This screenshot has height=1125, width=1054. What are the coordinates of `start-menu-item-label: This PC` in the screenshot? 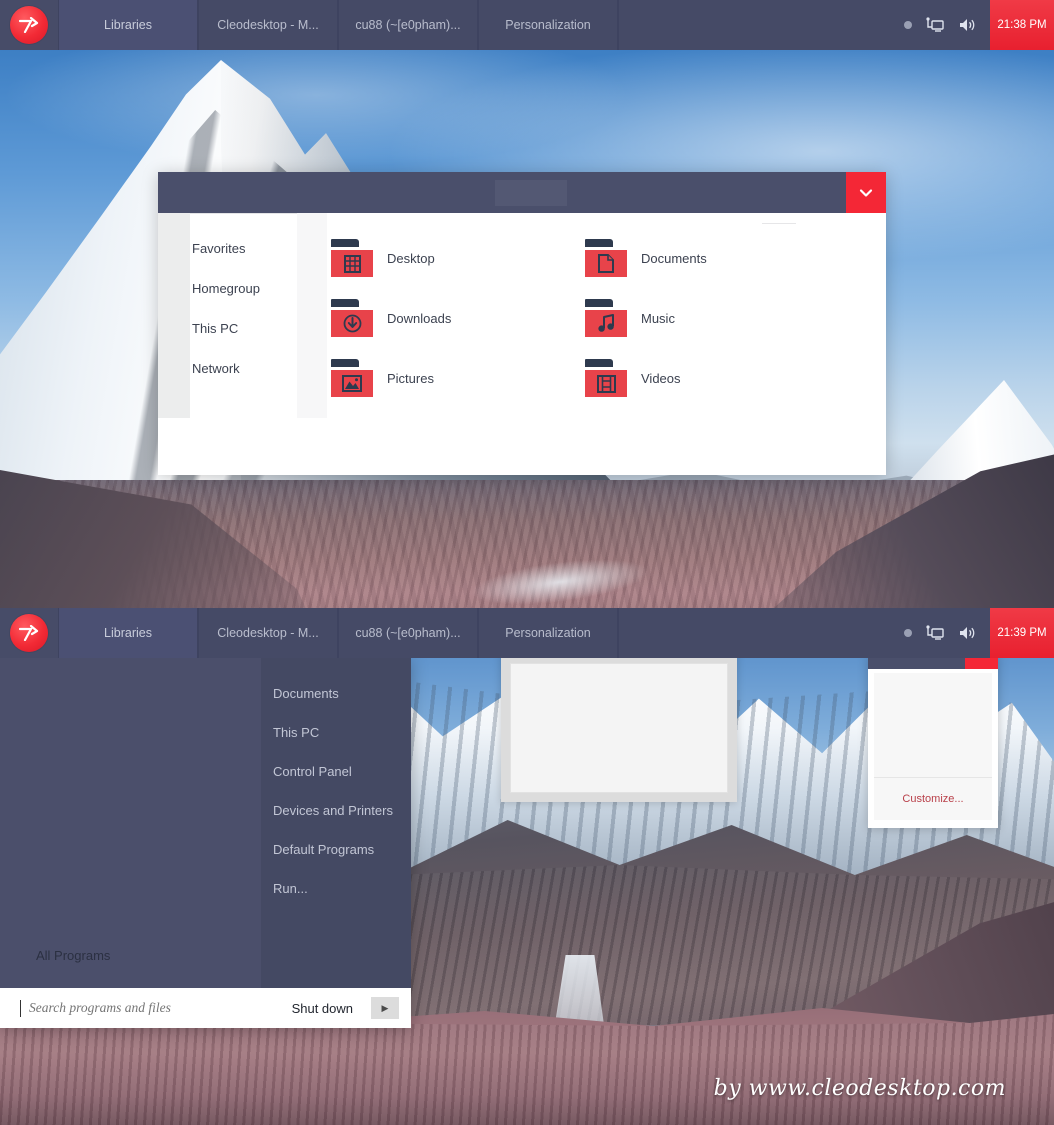 It's located at (296, 732).